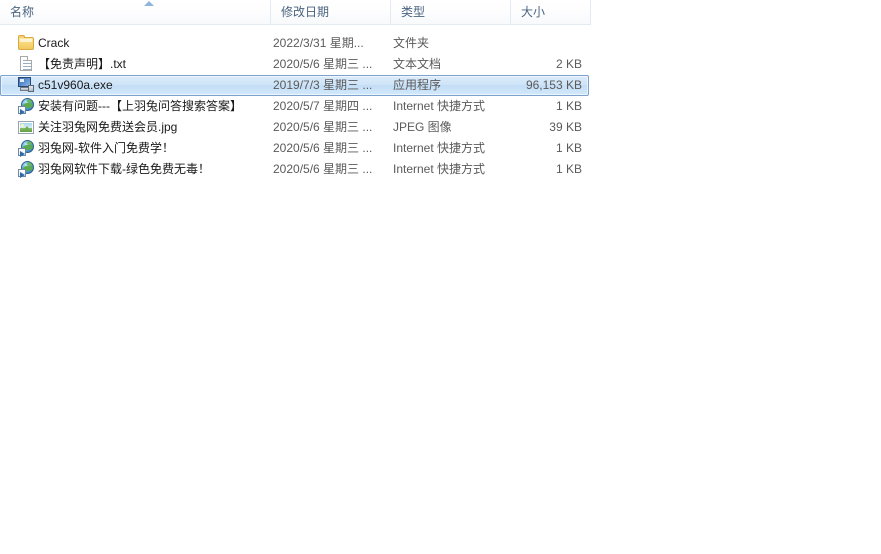 This screenshot has height=554, width=881. Describe the element at coordinates (550, 12) in the screenshot. I see `column-header-size: 大小` at that location.